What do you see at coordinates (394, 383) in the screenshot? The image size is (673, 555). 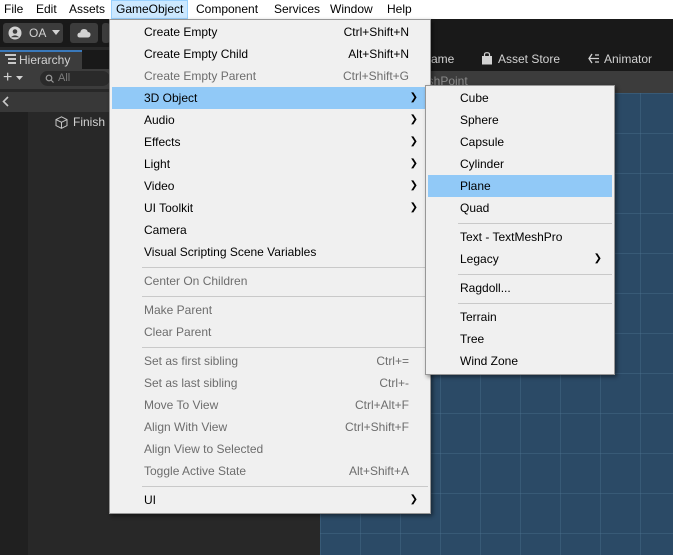 I see `menu-item-shortcut: Ctrl+-` at bounding box center [394, 383].